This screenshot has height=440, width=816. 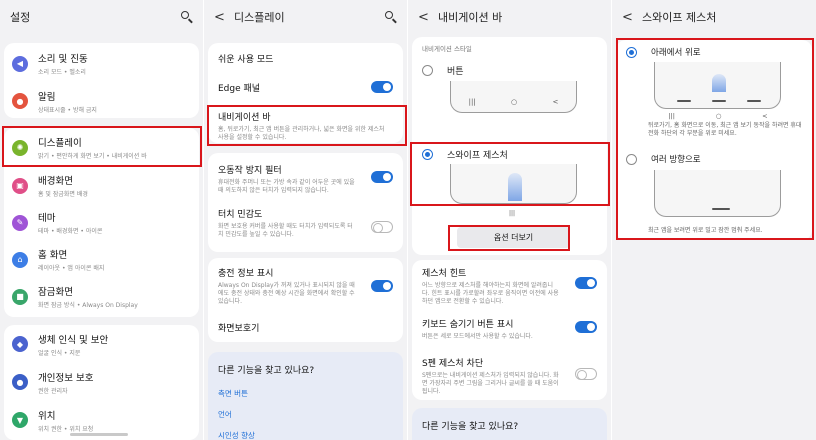 What do you see at coordinates (47, 416) in the screenshot?
I see `item-title: 위치` at bounding box center [47, 416].